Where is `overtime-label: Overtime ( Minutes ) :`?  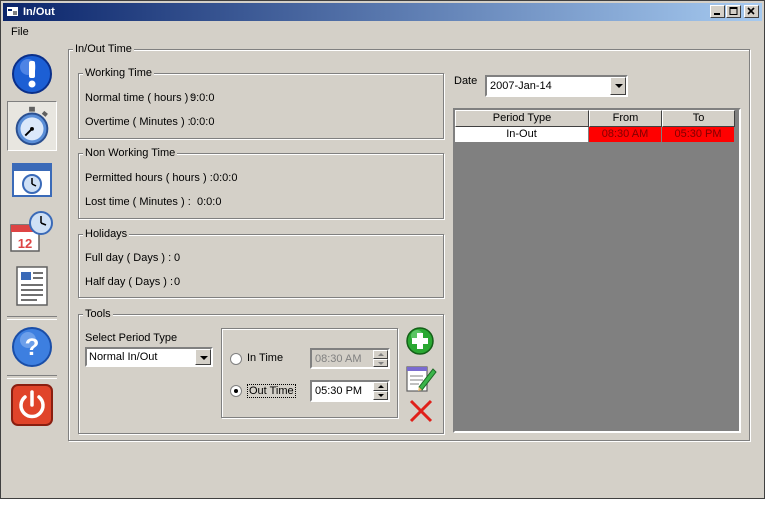
overtime-label: Overtime ( Minutes ) : is located at coordinates (138, 122).